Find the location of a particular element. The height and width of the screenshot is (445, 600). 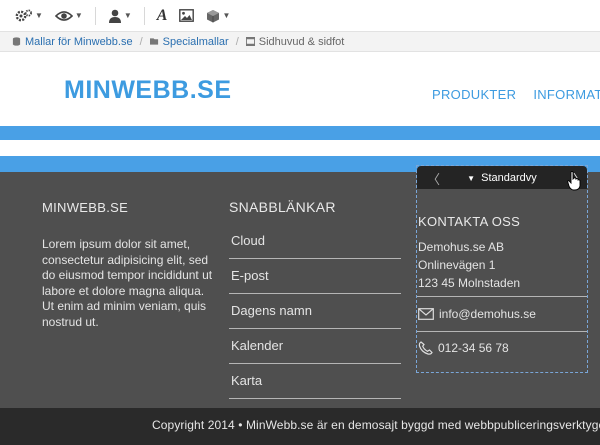

nav-item-information: INFORMATION is located at coordinates (566, 94).